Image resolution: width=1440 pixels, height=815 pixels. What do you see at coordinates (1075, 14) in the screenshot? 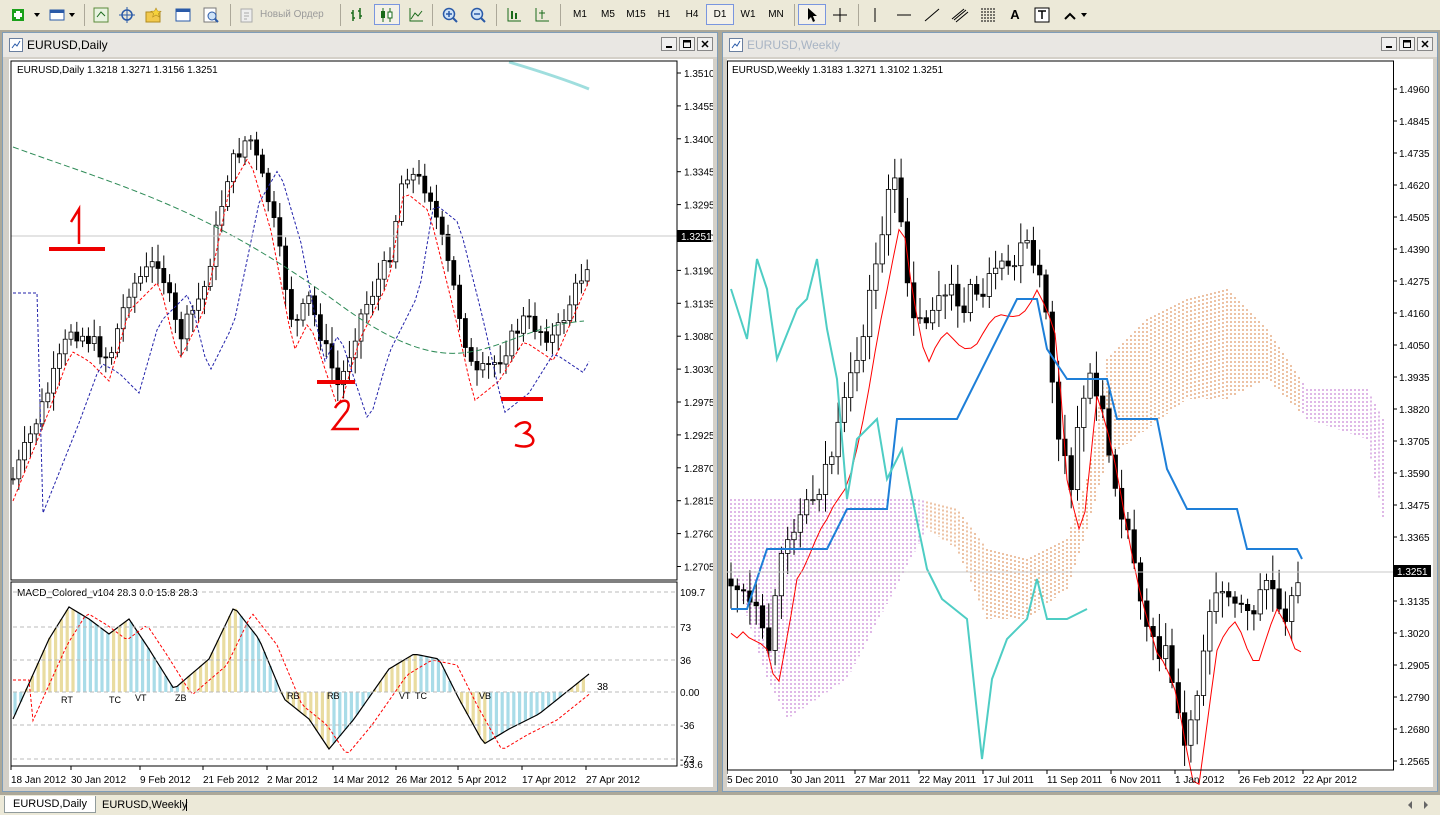
I see `arrows-tool` at bounding box center [1075, 14].